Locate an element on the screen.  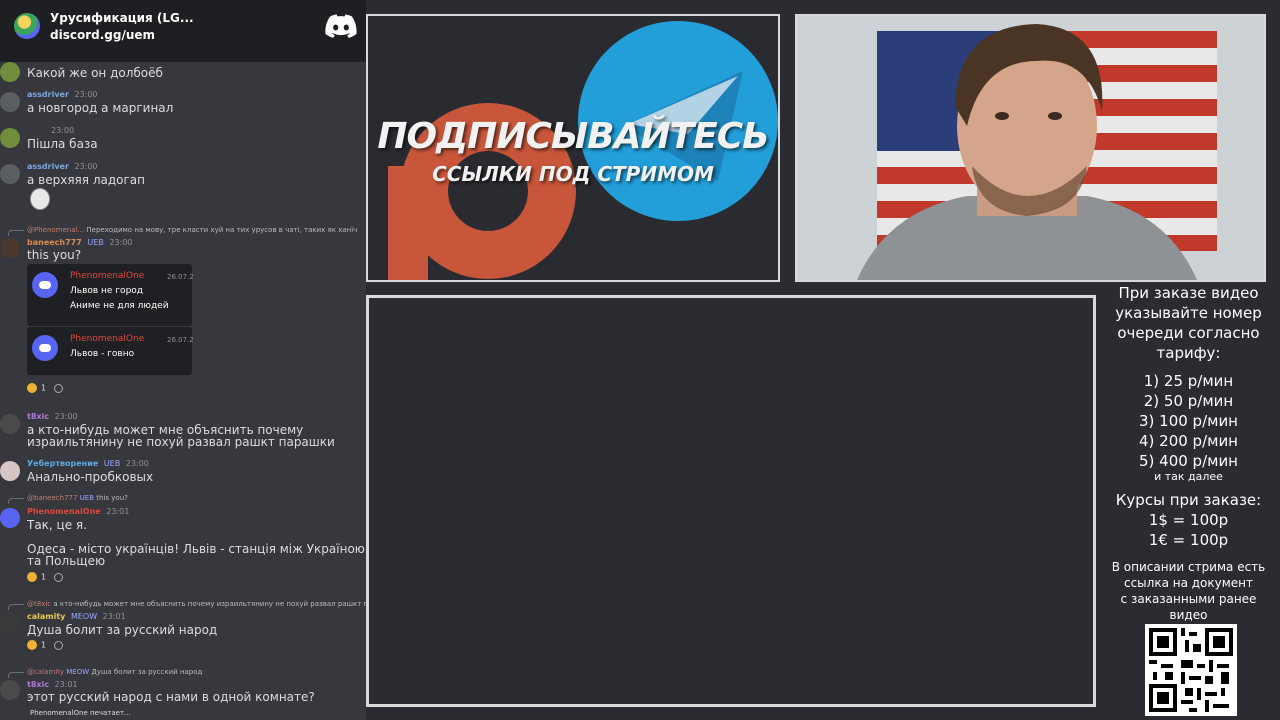
username: Уебертворение is located at coordinates (62, 463).